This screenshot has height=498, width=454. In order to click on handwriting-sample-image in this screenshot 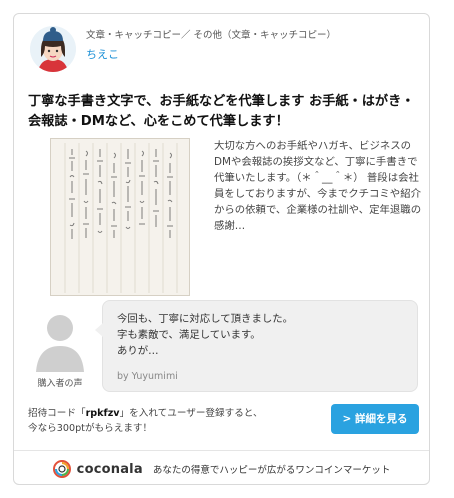, I will do `click(120, 217)`.